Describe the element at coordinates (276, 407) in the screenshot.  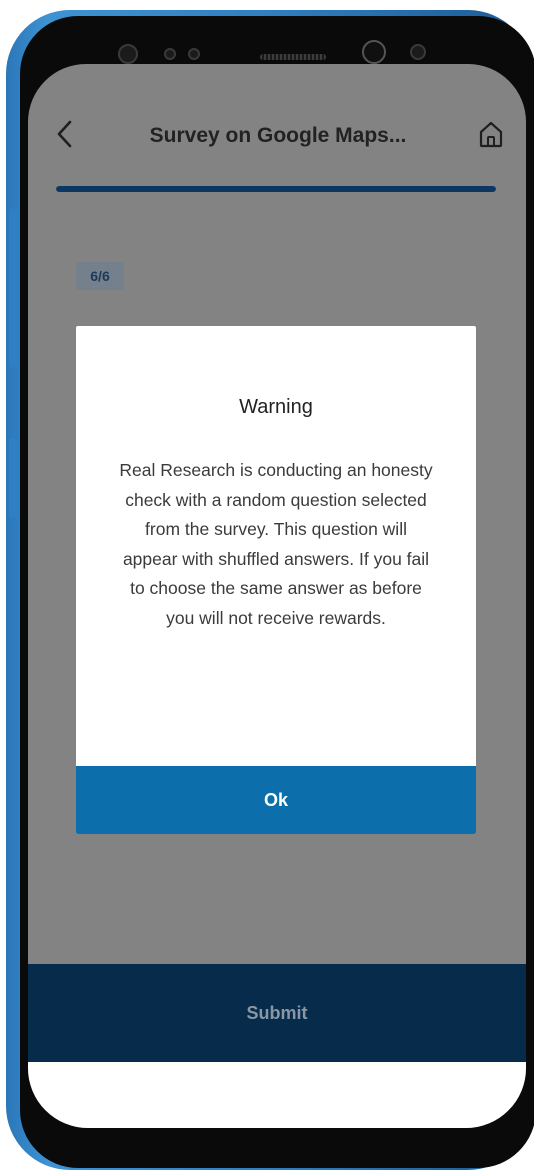
I see `dialog-title: Warning` at that location.